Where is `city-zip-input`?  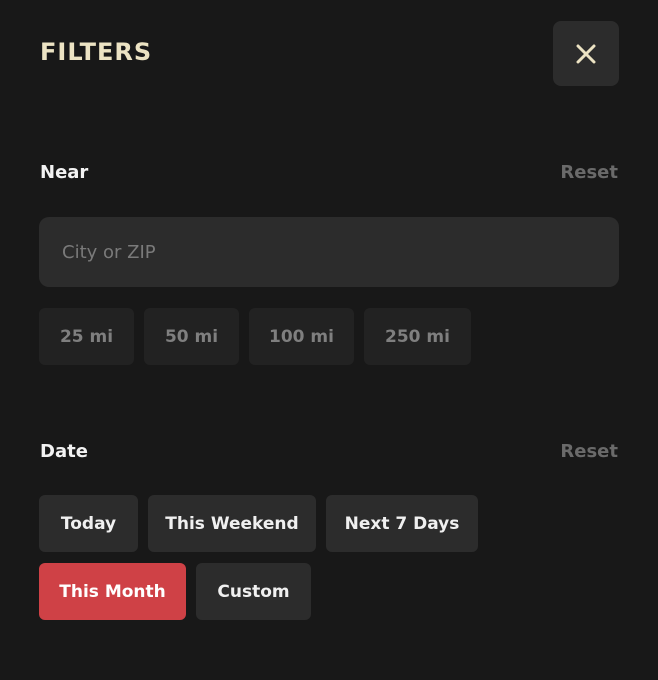 city-zip-input is located at coordinates (329, 252).